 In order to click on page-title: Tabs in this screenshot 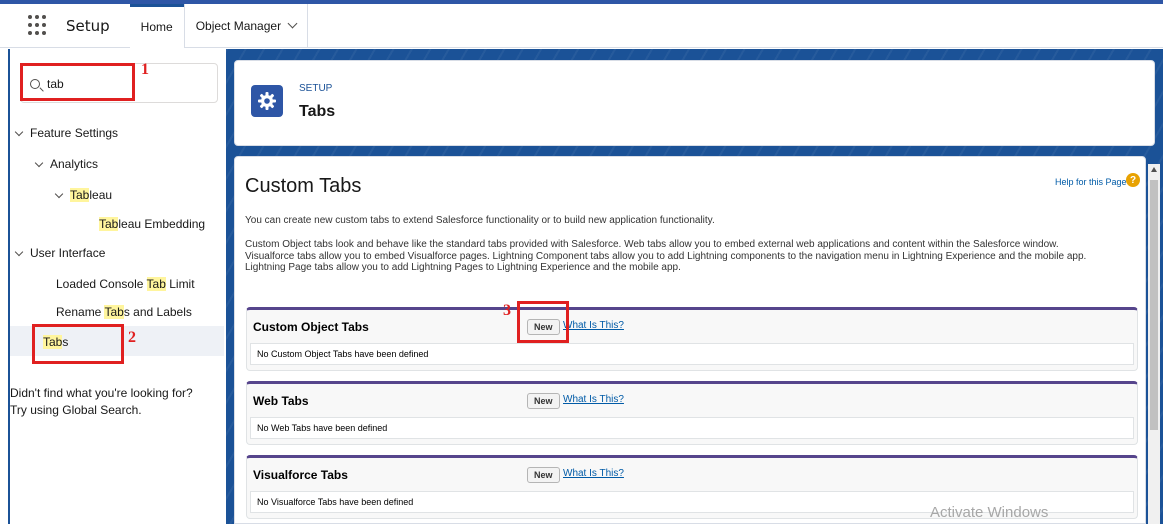, I will do `click(317, 111)`.